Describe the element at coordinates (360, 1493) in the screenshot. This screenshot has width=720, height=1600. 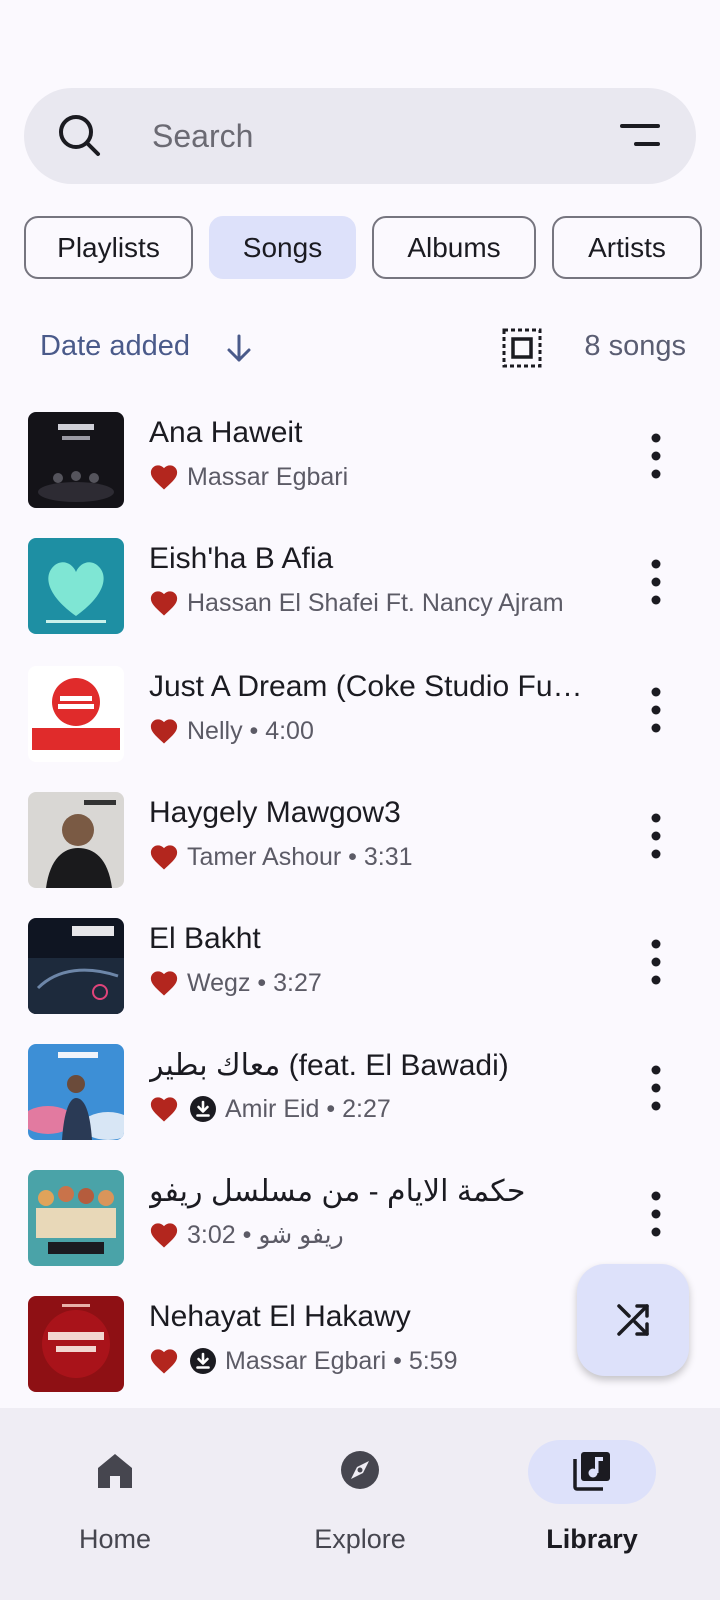
I see `nav-explore: Explore` at that location.